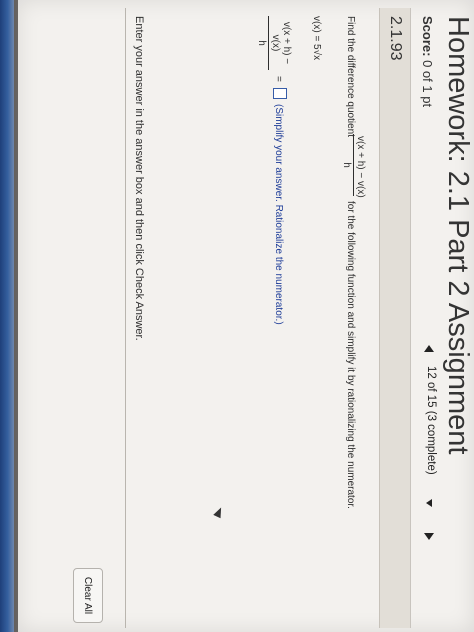 This screenshot has width=474, height=632. What do you see at coordinates (125, 318) in the screenshot?
I see `footer-divider` at bounding box center [125, 318].